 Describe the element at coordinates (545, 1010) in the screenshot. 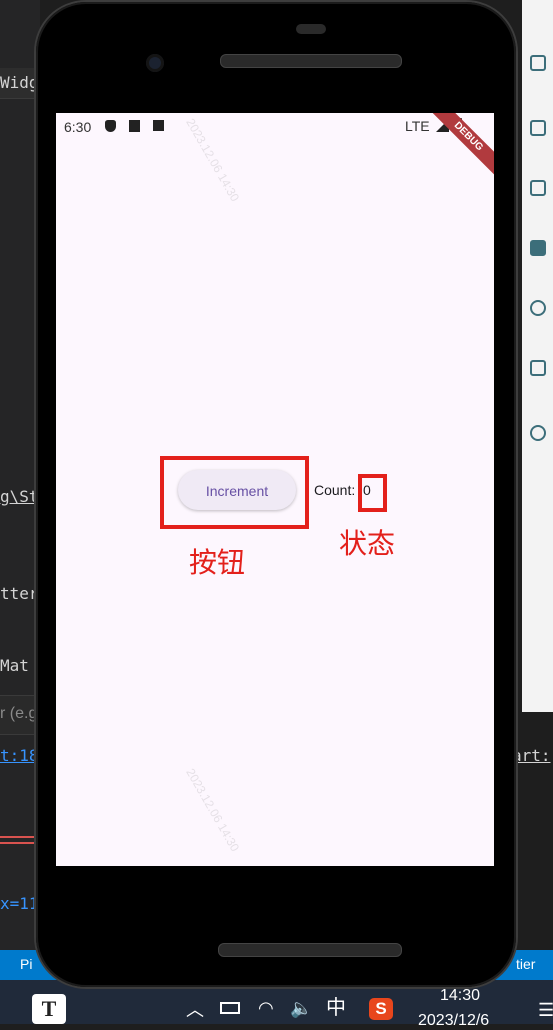

I see `notification-icon: ☰` at that location.